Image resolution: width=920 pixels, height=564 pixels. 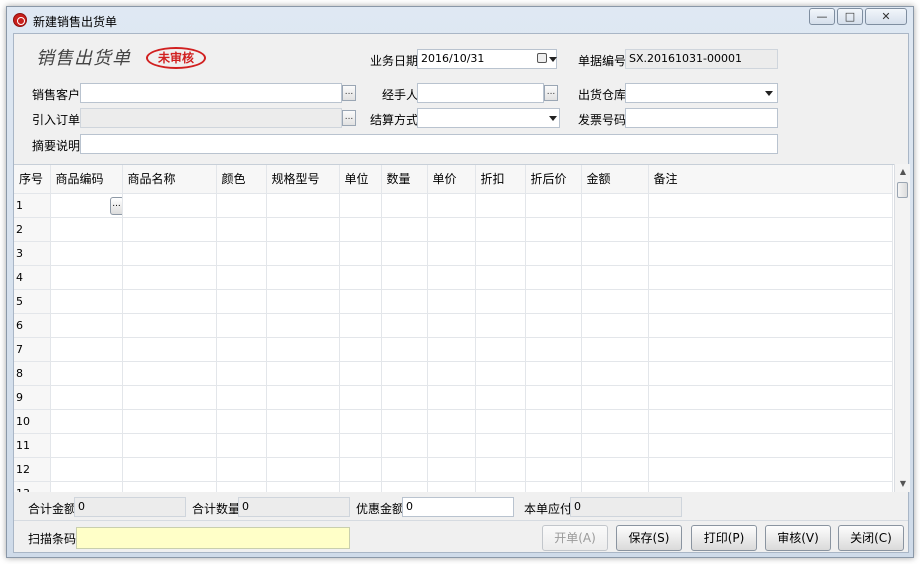 What do you see at coordinates (902, 190) in the screenshot?
I see `scroll-thumb` at bounding box center [902, 190].